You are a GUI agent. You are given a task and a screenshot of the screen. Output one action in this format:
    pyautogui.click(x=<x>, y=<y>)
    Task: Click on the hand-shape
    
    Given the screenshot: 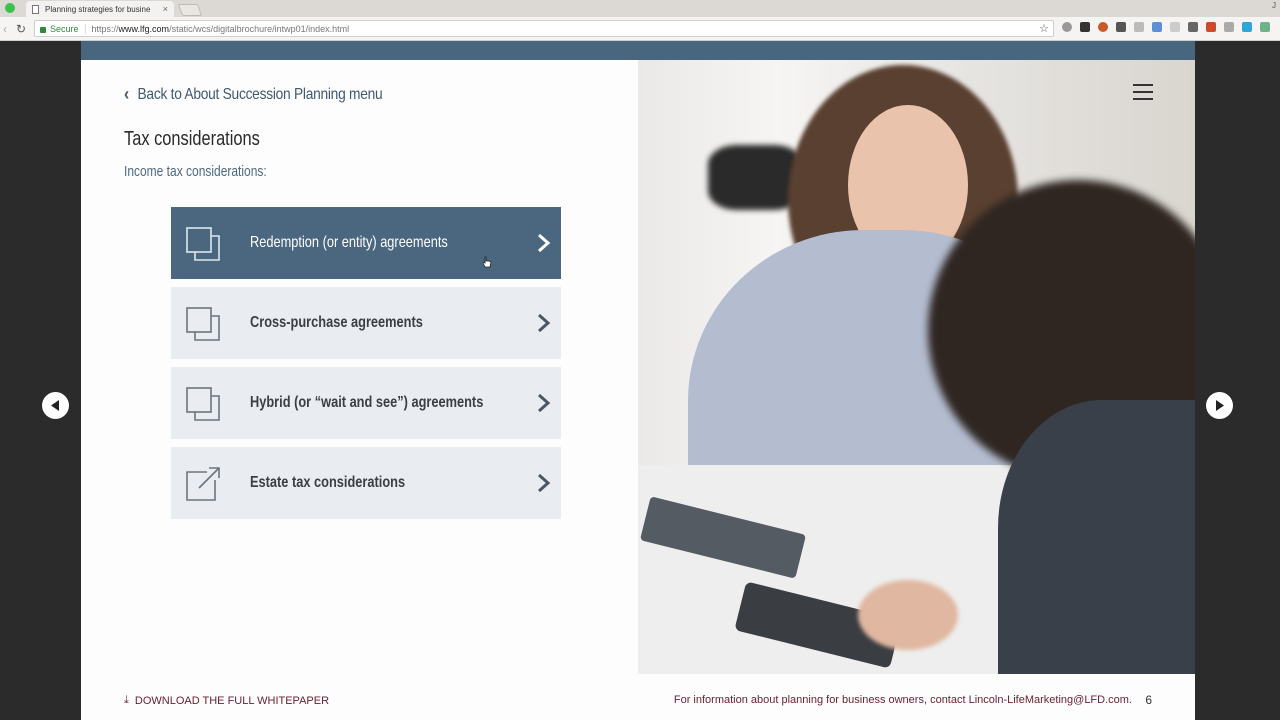 What is the action you would take?
    pyautogui.click(x=908, y=615)
    